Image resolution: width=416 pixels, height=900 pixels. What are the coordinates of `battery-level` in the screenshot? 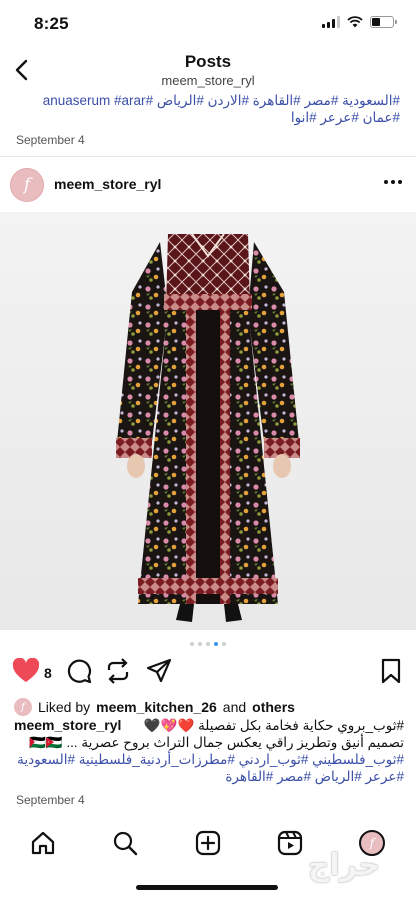 It's located at (376, 22).